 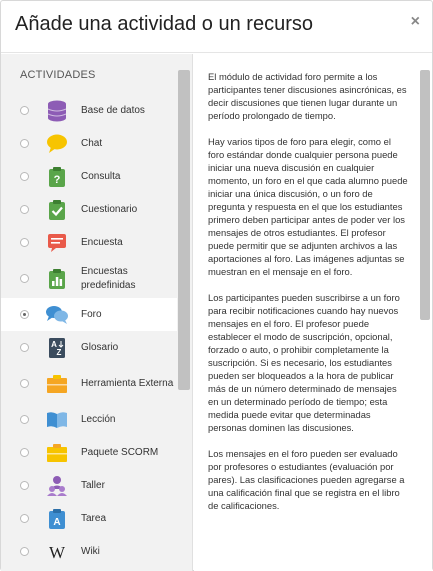 I want to click on activity-item-cuestionario: Cuestionario, so click(x=89, y=209).